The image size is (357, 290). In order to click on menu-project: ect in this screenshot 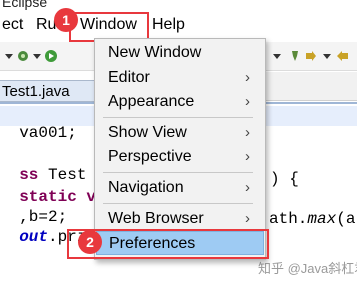, I will do `click(12, 25)`.